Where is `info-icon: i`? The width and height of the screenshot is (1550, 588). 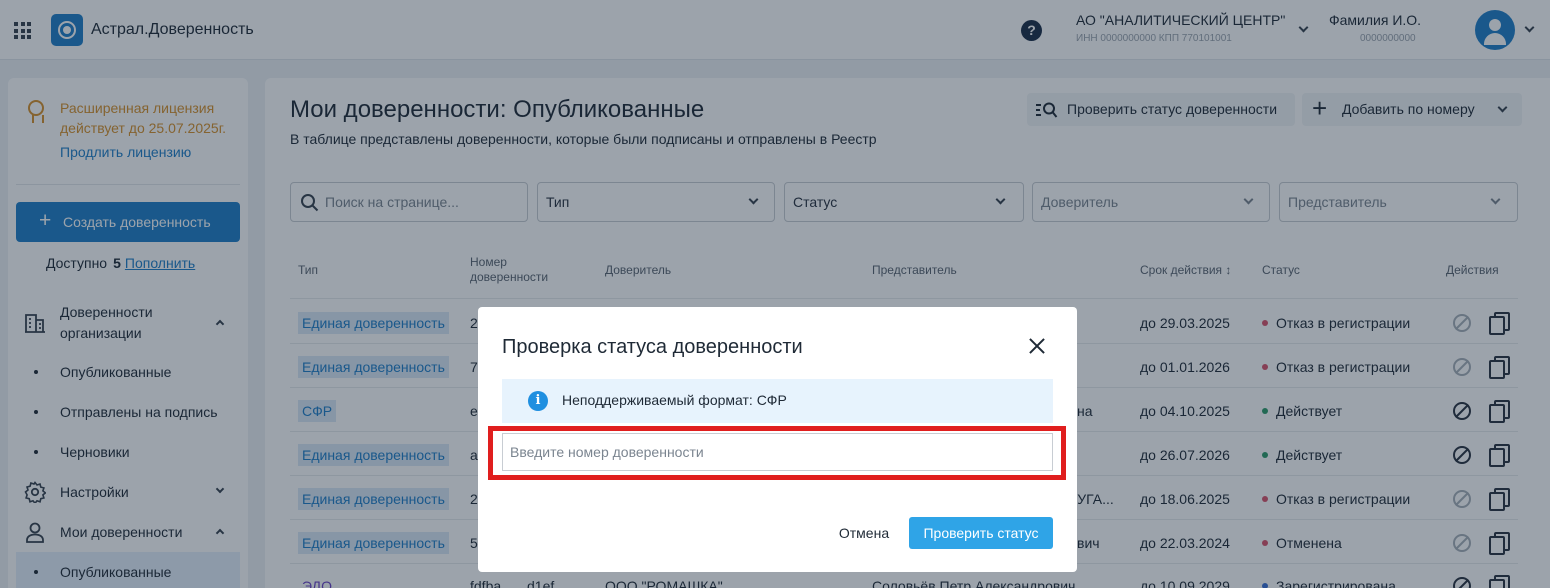 info-icon: i is located at coordinates (538, 401).